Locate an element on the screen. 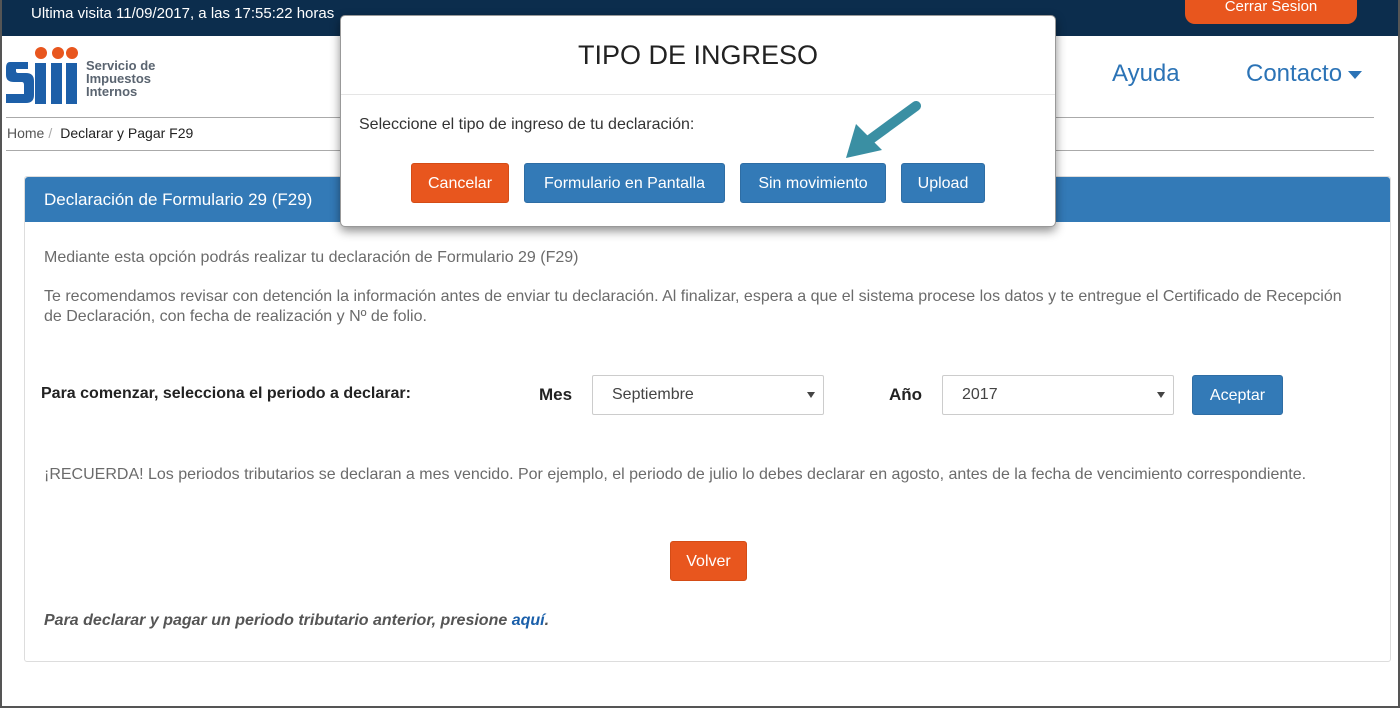 Image resolution: width=1400 pixels, height=708 pixels. month-select-value: Septiembre is located at coordinates (653, 394).